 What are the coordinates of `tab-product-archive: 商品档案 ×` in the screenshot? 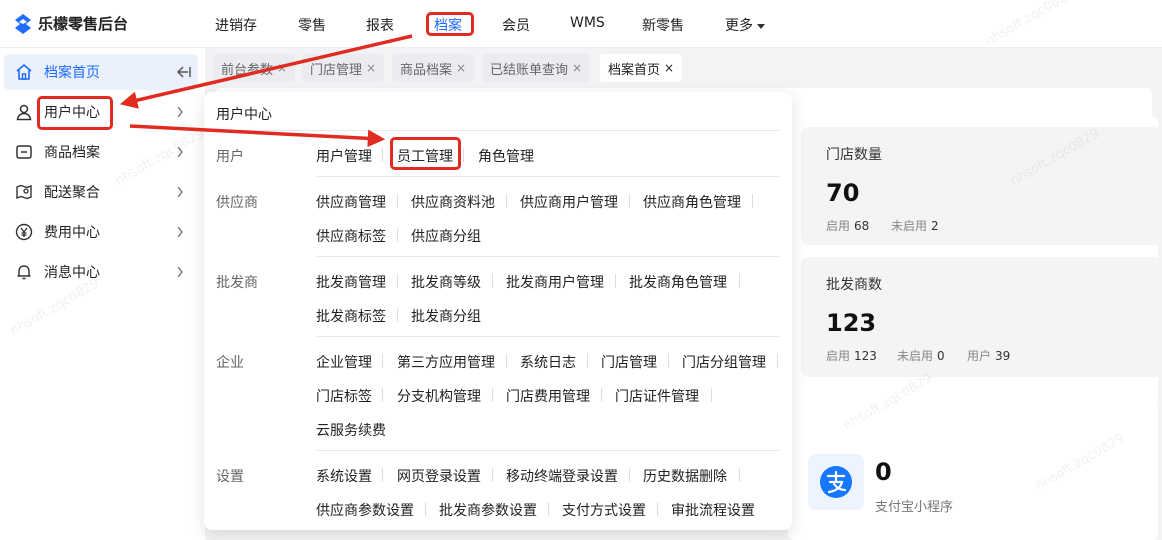 It's located at (433, 68).